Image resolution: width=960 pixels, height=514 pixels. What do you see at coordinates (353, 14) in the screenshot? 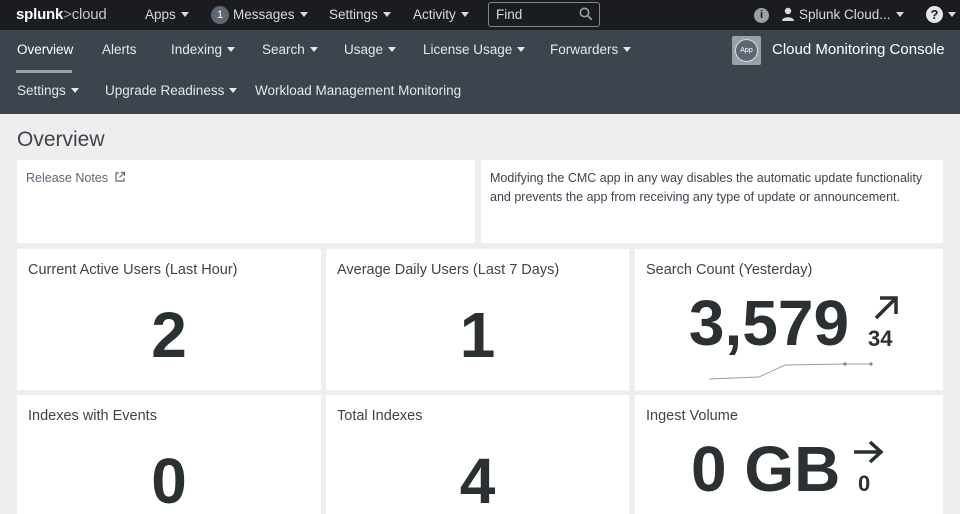
I see `settings-menu-label: Settings` at bounding box center [353, 14].